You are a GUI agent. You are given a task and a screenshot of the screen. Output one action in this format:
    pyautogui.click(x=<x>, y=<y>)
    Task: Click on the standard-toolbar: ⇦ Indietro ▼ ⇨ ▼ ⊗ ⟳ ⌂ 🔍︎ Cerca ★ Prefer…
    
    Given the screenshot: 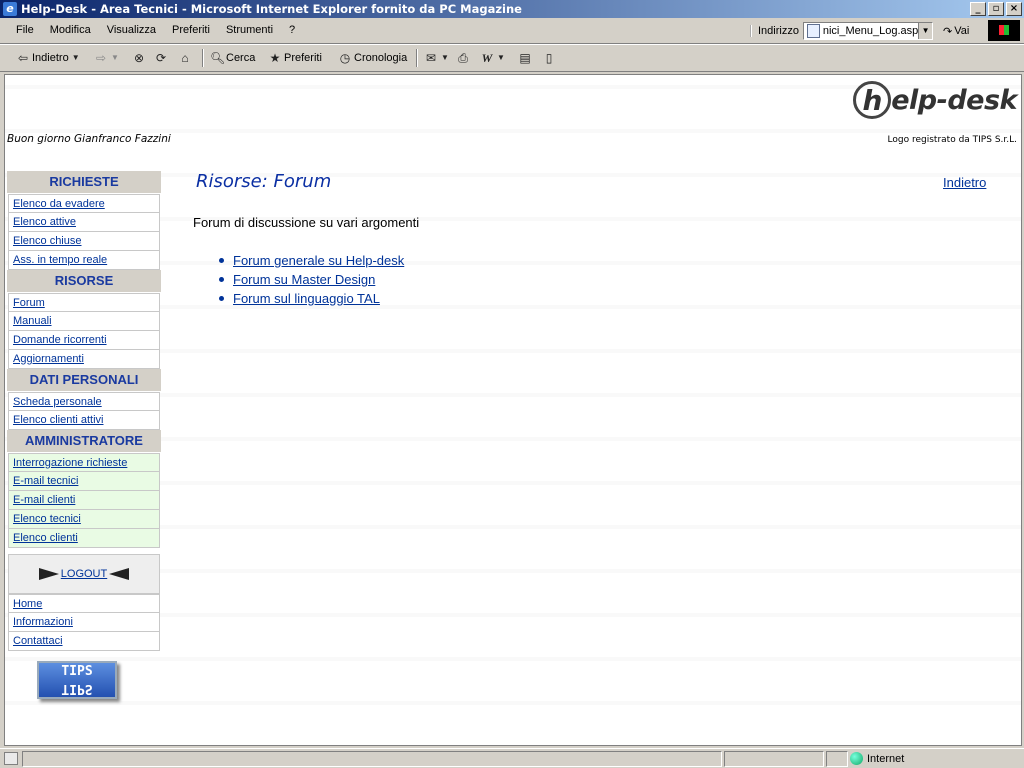 What is the action you would take?
    pyautogui.click(x=512, y=58)
    